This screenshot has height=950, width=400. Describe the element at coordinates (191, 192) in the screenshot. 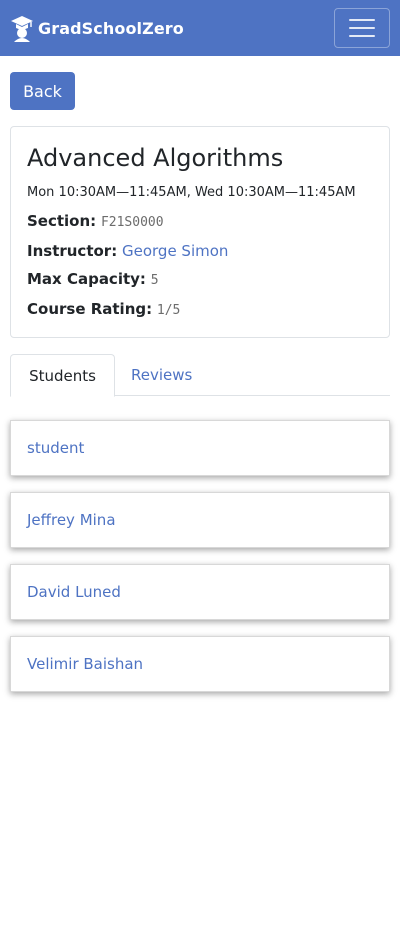

I see `course-schedule: Mon 10:30AM—11:45AM, Wed 10:30AM—11:45AM` at that location.